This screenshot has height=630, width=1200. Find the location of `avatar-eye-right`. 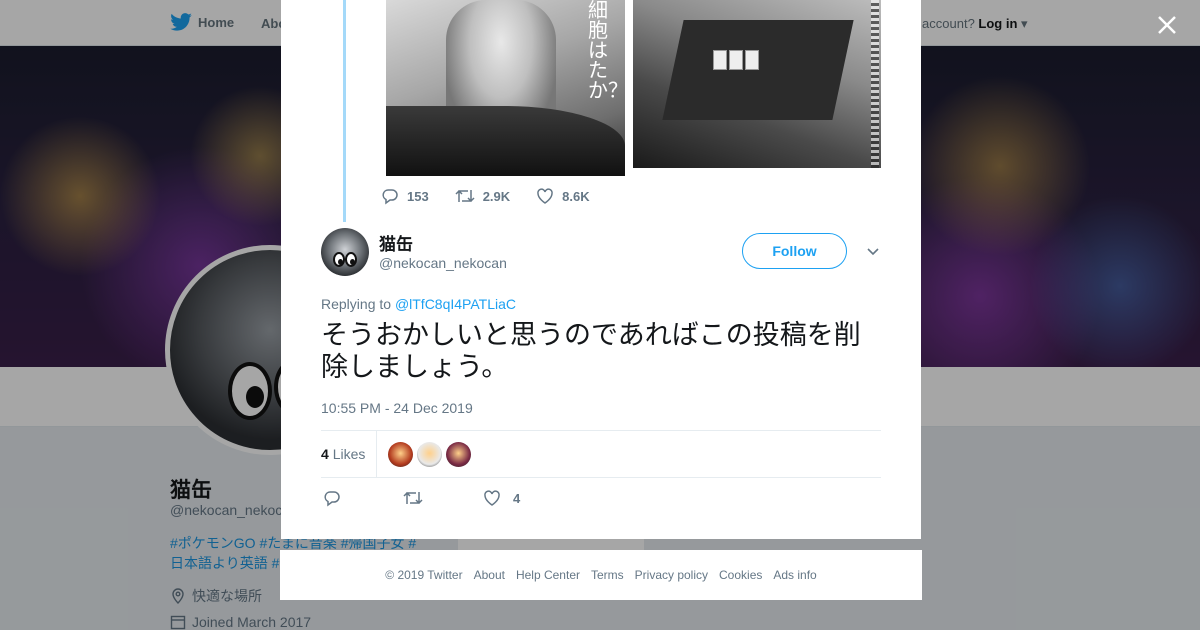

avatar-eye-right is located at coordinates (351, 259).